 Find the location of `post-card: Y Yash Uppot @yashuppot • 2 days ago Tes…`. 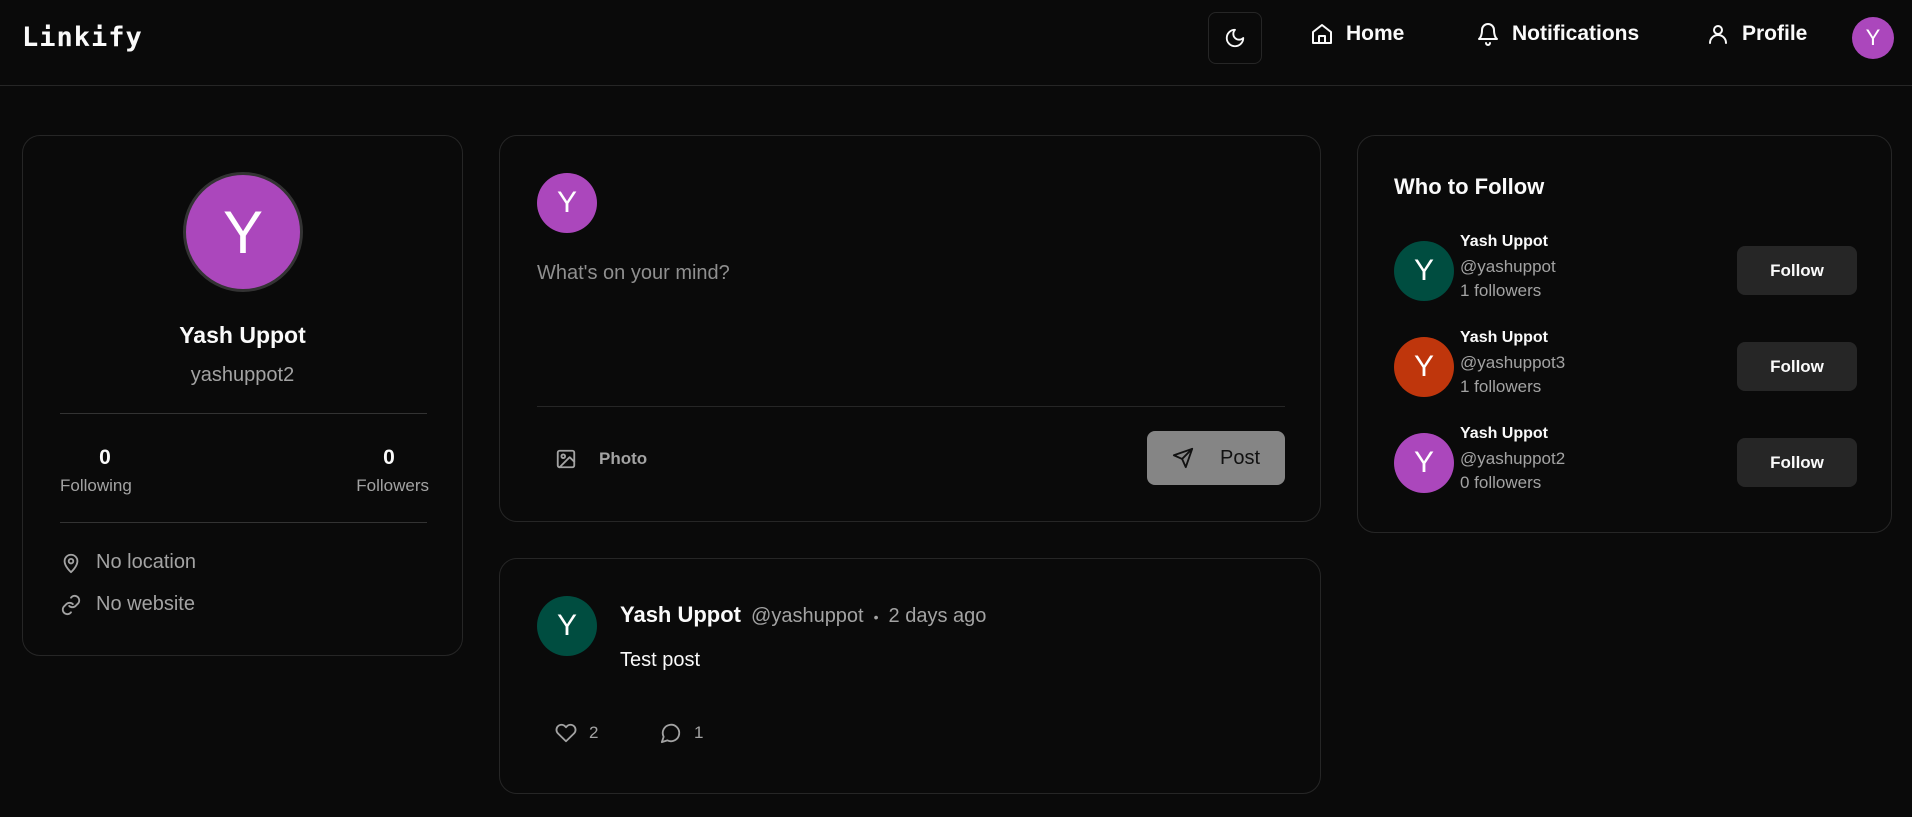

post-card: Y Yash Uppot @yashuppot • 2 days ago Tes… is located at coordinates (910, 676).